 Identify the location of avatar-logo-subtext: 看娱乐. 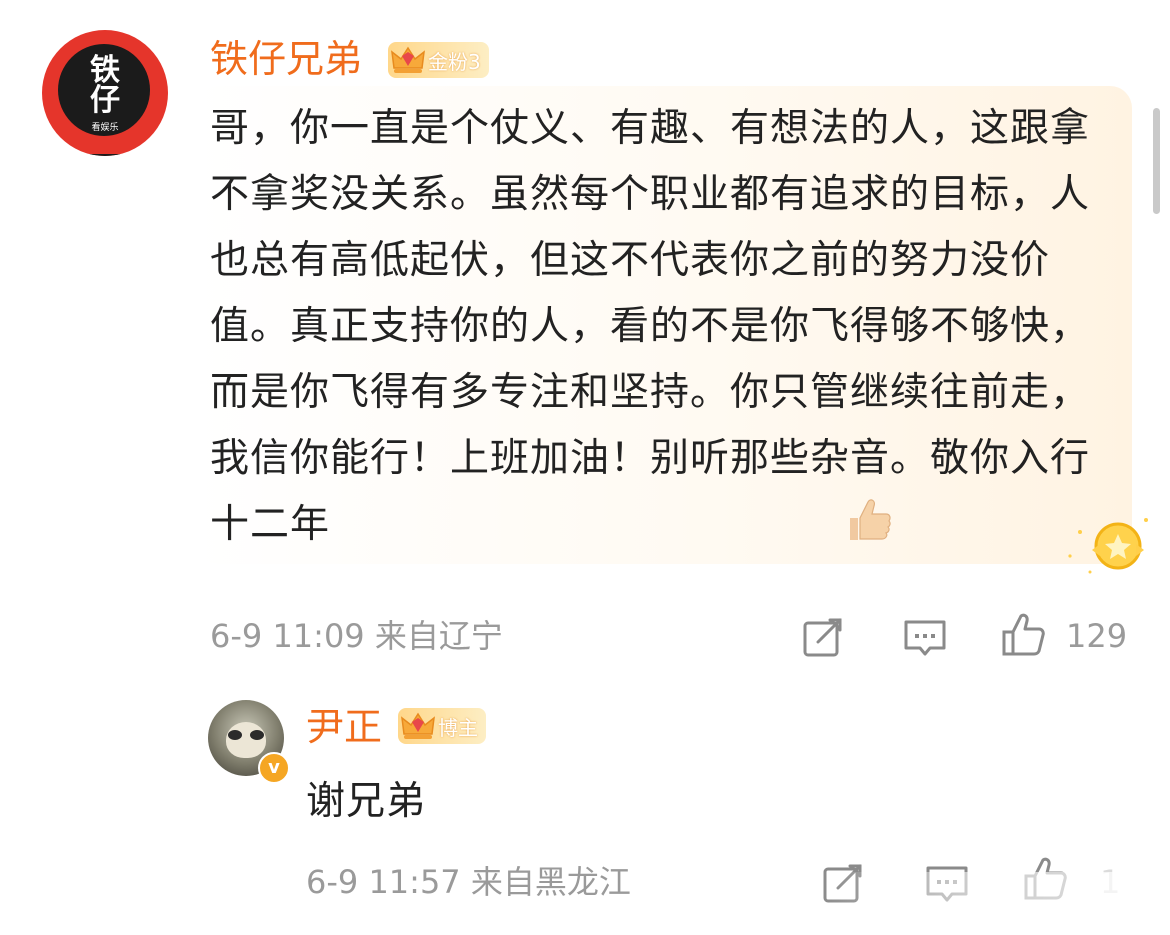
(105, 128).